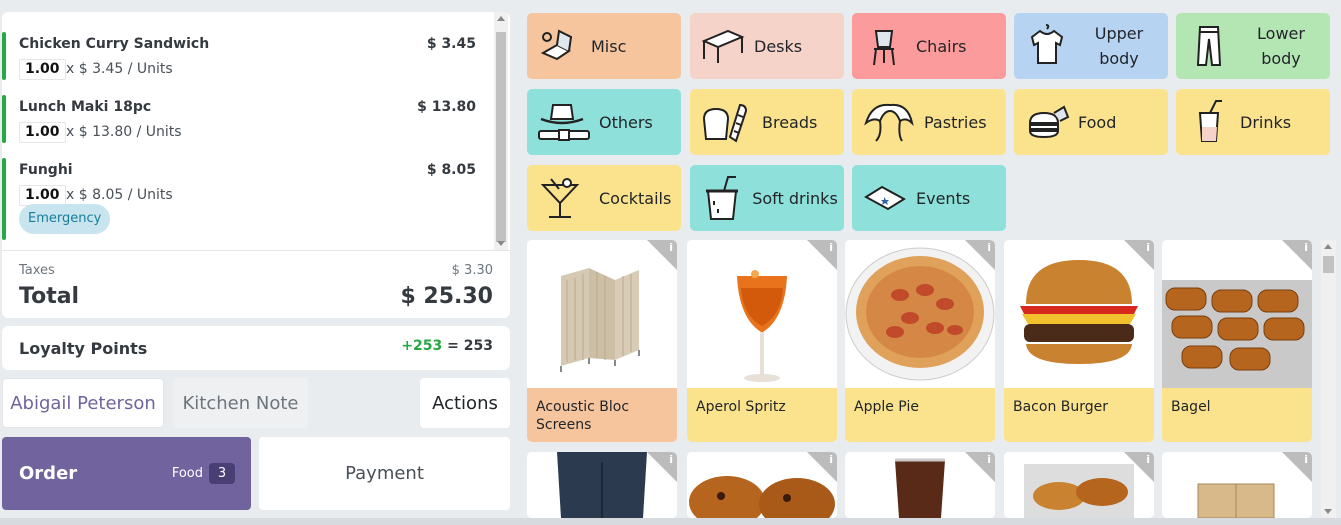 This screenshot has width=1341, height=525. I want to click on product-name: Bacon Burger, so click(1079, 415).